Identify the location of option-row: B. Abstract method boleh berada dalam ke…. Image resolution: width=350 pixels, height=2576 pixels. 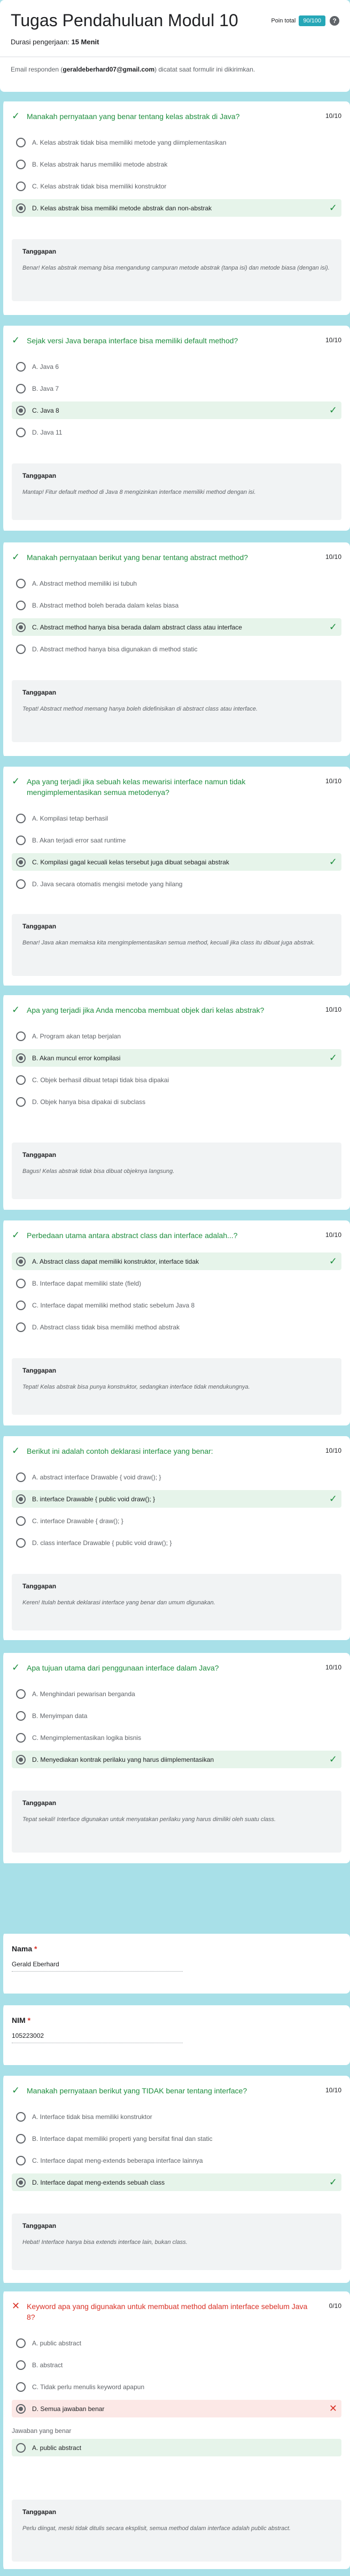
(176, 605).